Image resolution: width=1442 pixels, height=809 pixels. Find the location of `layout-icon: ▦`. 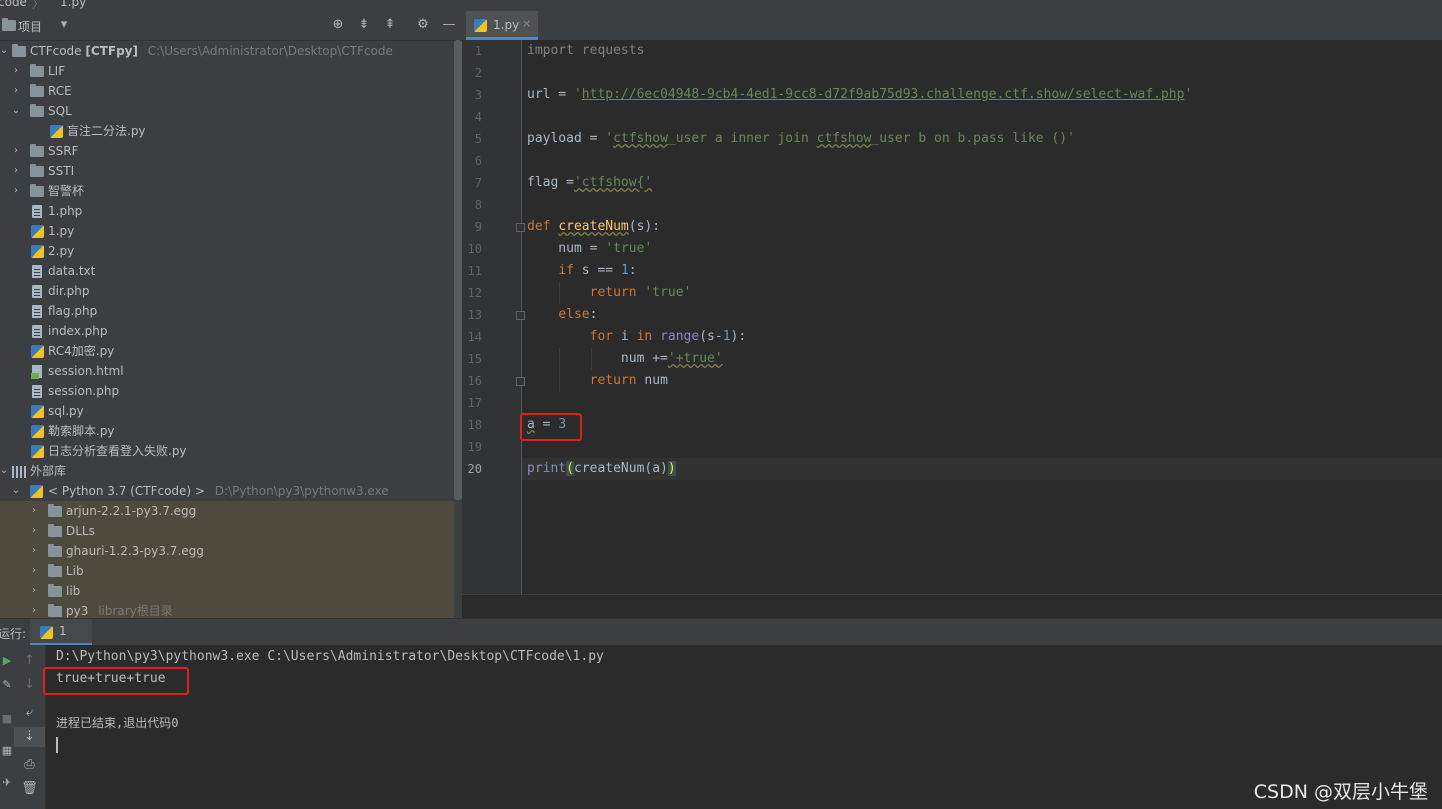

layout-icon: ▦ is located at coordinates (7, 751).